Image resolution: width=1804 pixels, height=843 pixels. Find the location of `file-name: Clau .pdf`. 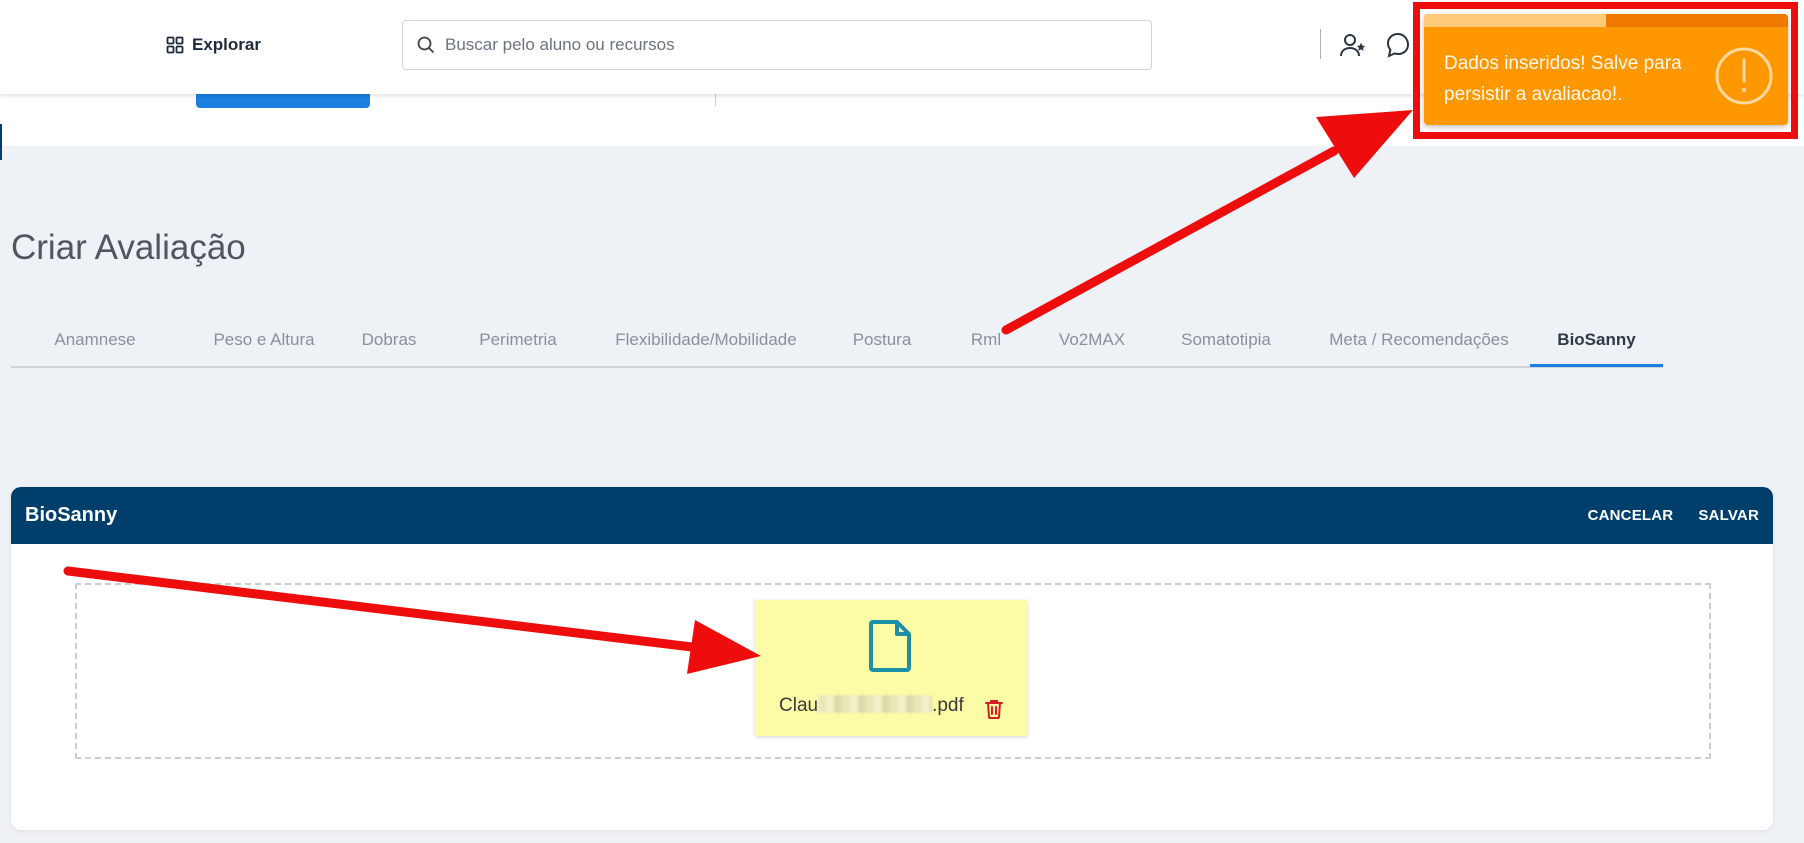

file-name: Clau .pdf is located at coordinates (871, 706).